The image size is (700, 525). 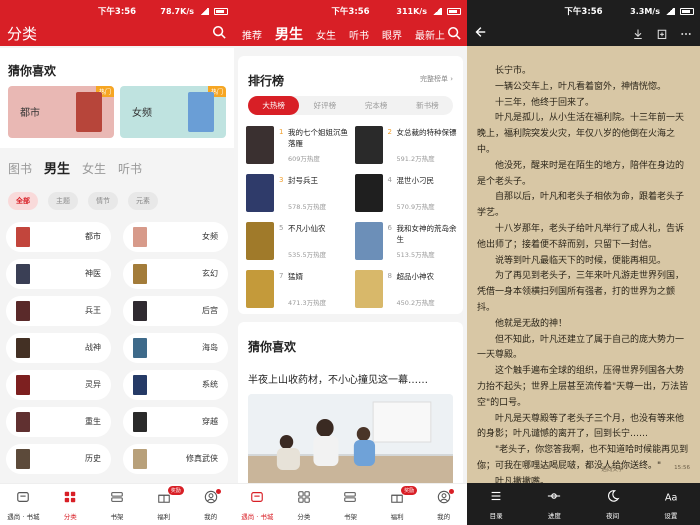 I want to click on back-arrow-icon, so click(x=480, y=31).